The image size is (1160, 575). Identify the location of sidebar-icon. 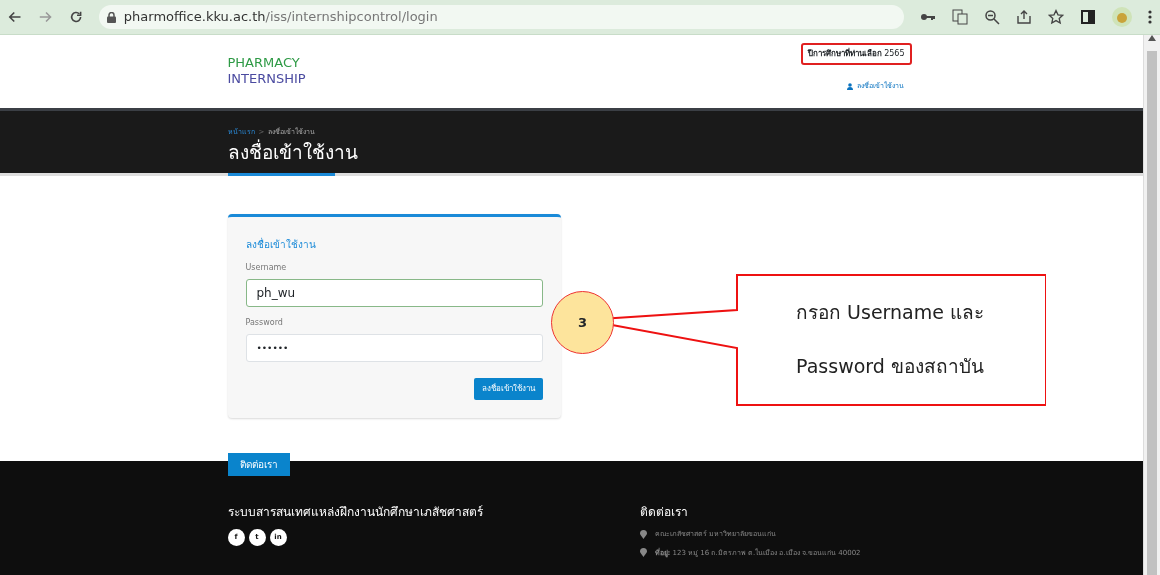
(1088, 17).